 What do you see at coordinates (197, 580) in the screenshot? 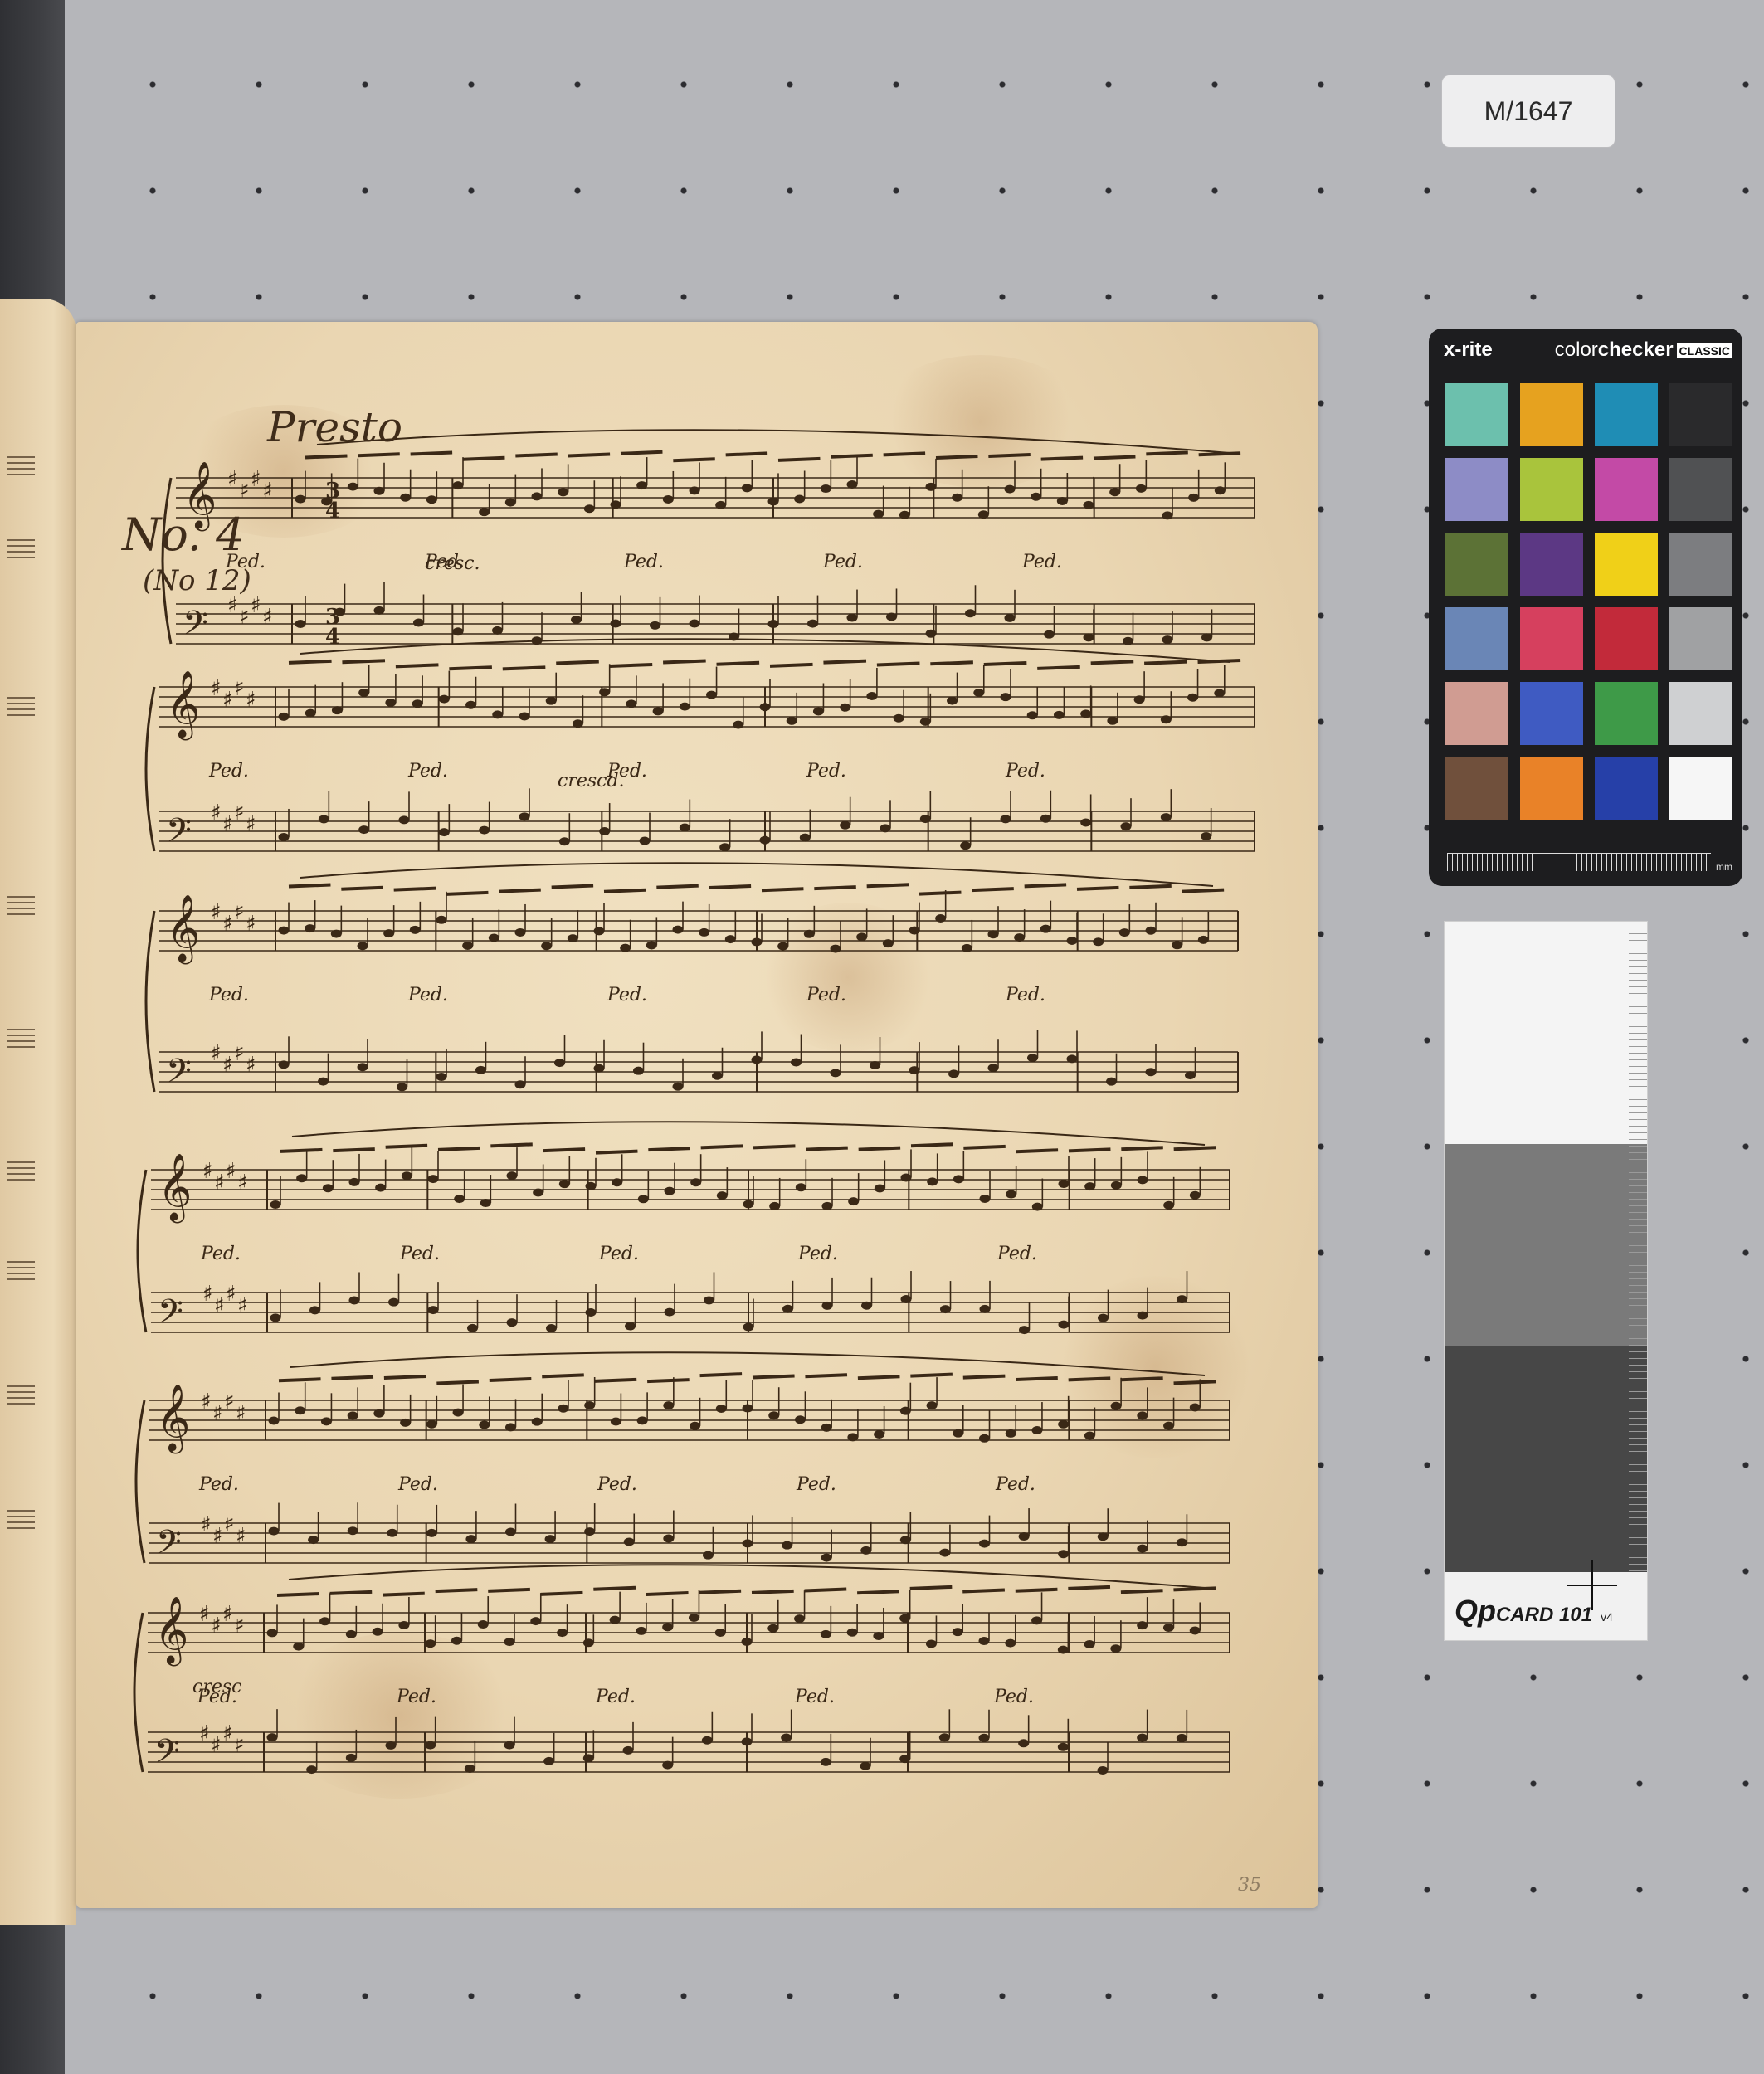
I see `piece-subnumber: (No 12)` at bounding box center [197, 580].